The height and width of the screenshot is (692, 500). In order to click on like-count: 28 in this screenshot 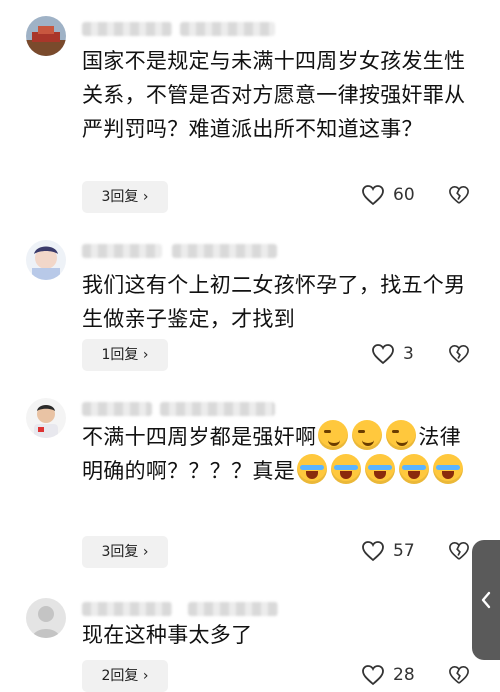, I will do `click(404, 675)`.